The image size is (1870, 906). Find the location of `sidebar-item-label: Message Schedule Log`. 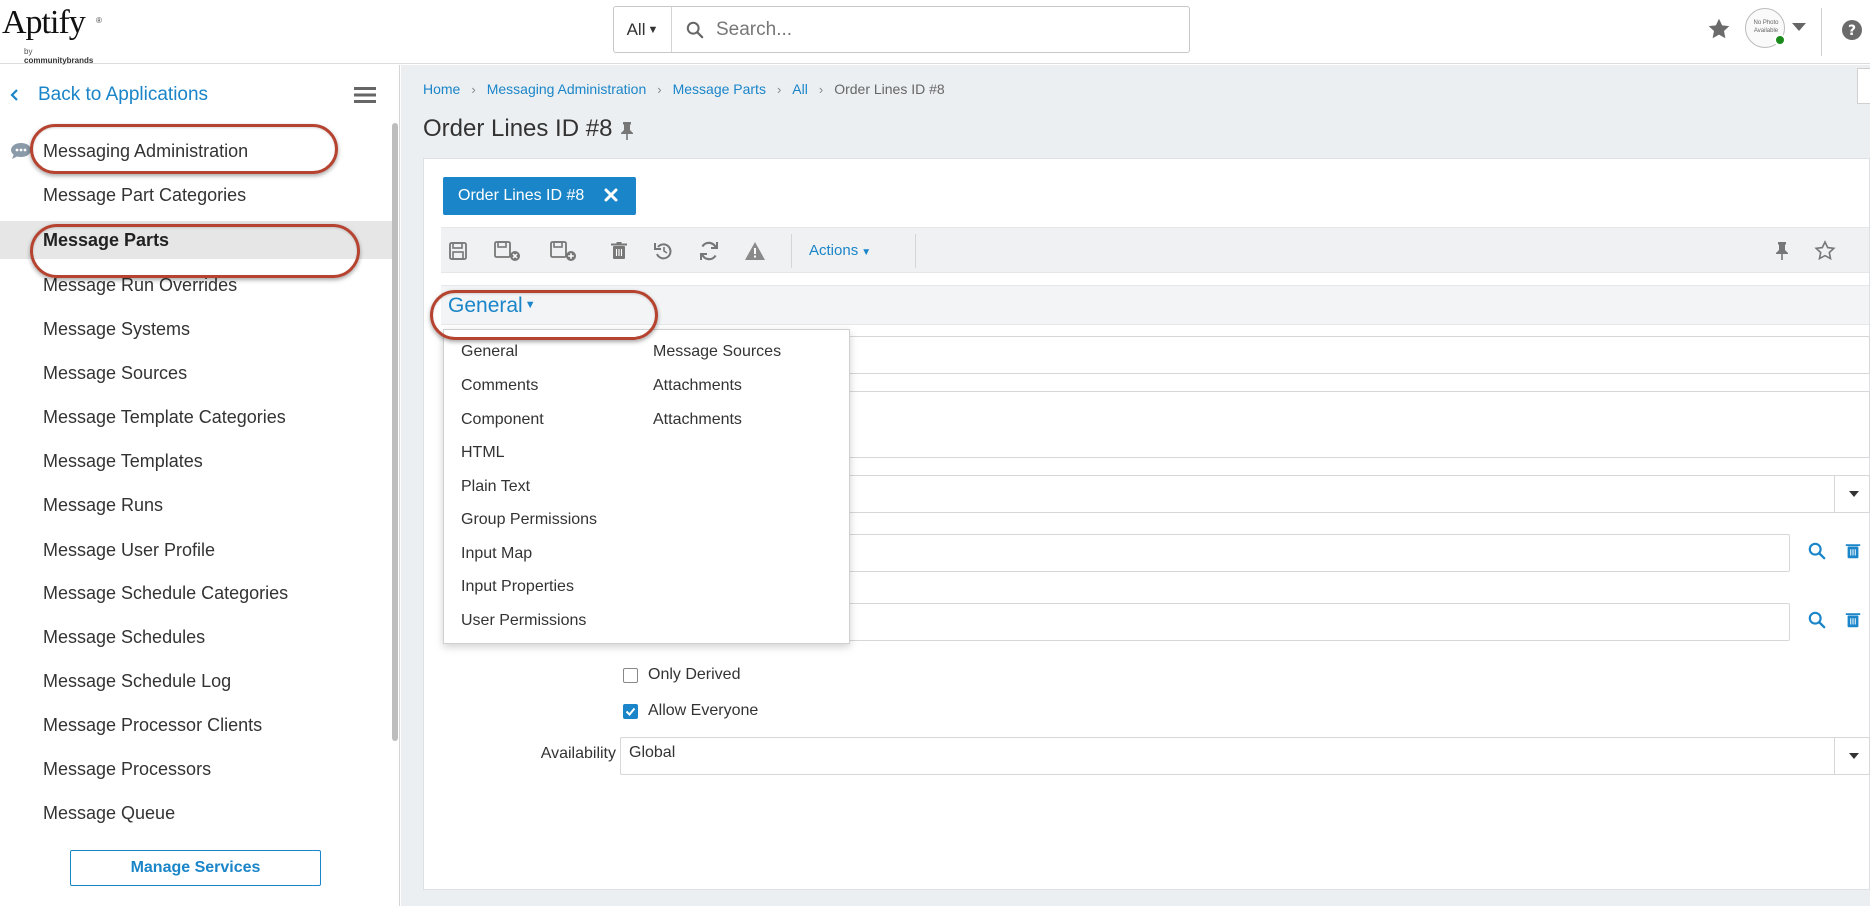

sidebar-item-label: Message Schedule Log is located at coordinates (137, 680).